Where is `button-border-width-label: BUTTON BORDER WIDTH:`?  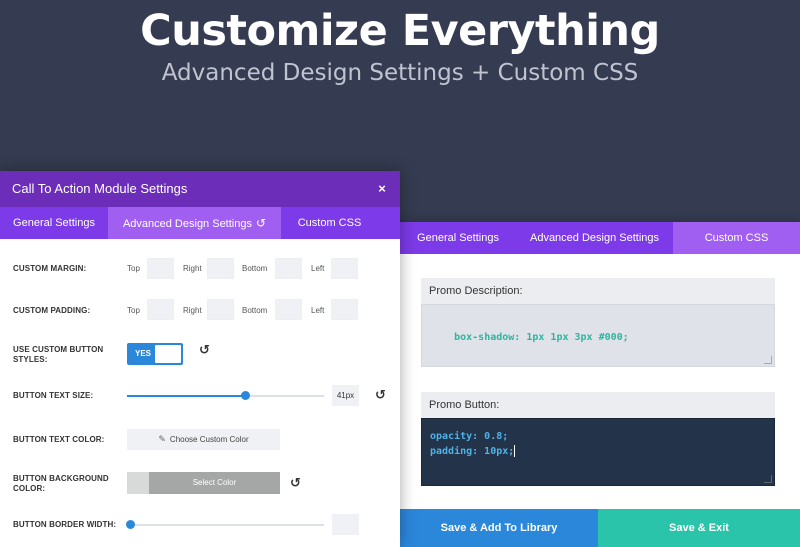 button-border-width-label: BUTTON BORDER WIDTH: is located at coordinates (65, 524).